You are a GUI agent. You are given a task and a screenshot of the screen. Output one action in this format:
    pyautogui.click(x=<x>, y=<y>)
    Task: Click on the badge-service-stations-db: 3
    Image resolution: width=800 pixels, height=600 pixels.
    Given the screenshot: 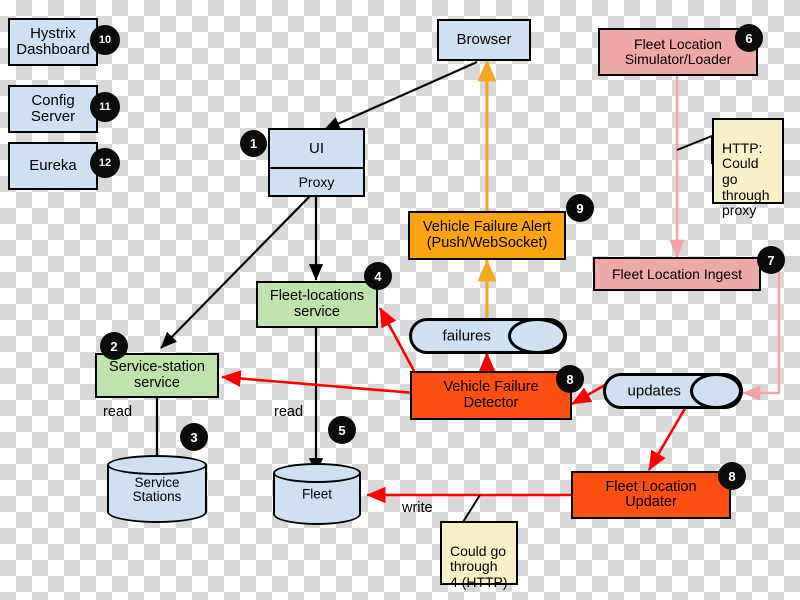 What is the action you would take?
    pyautogui.click(x=194, y=437)
    